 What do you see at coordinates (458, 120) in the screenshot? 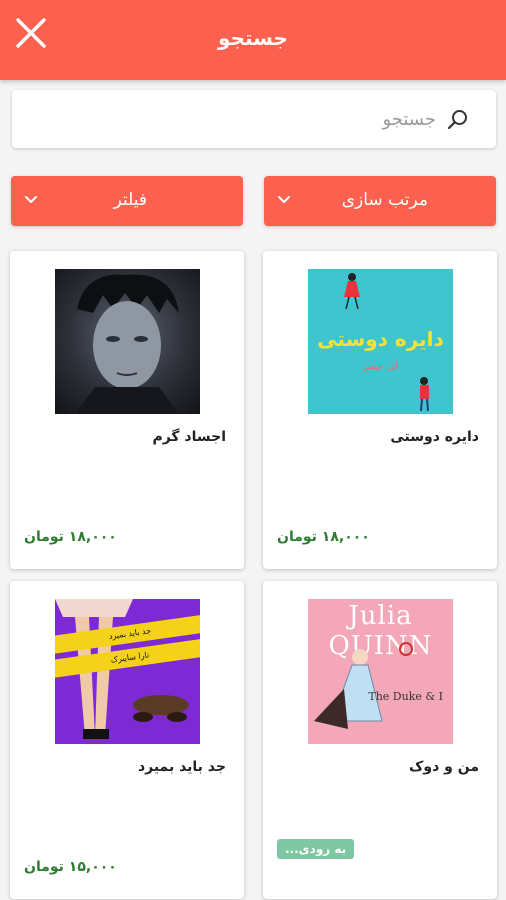
I see `search-icon` at bounding box center [458, 120].